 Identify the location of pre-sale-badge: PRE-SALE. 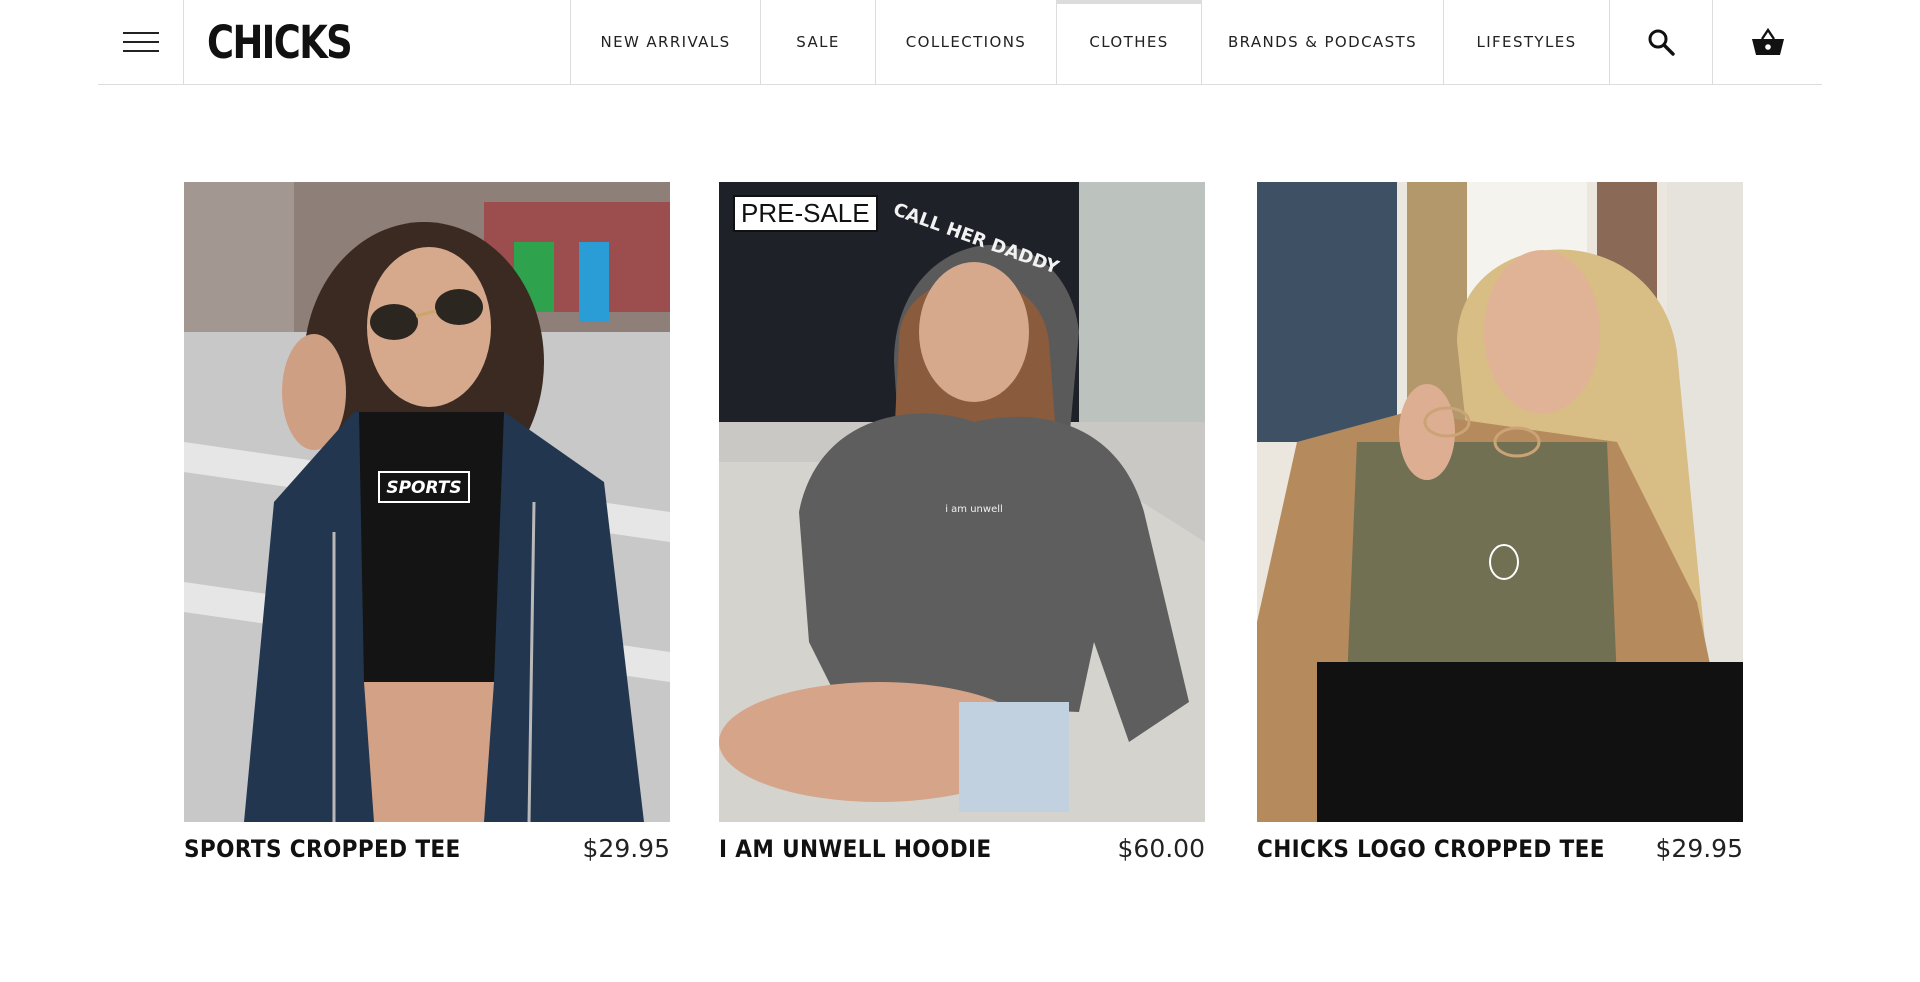
(805, 213).